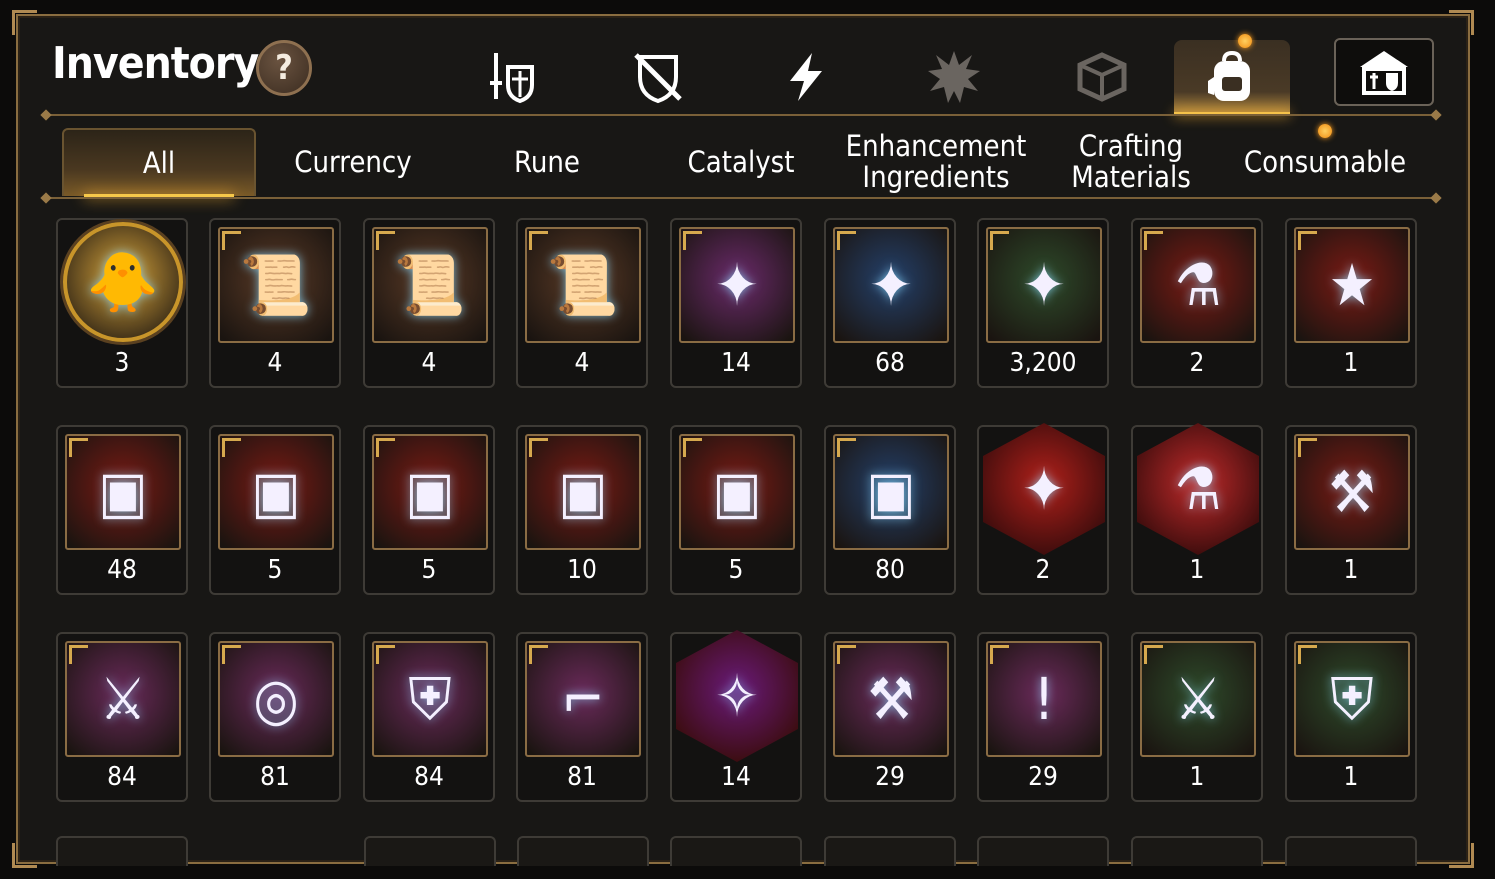  What do you see at coordinates (1197, 363) in the screenshot?
I see `item-quantity: 2` at bounding box center [1197, 363].